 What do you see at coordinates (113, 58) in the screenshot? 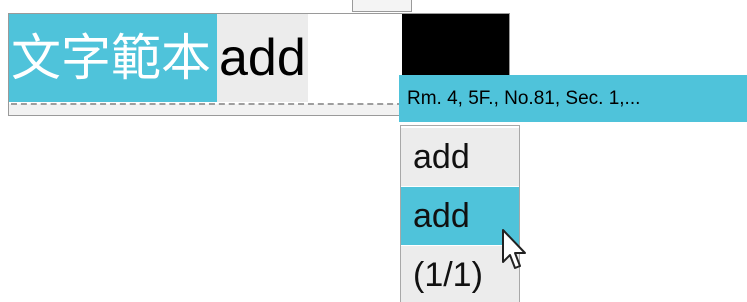
I see `selected-text: 文字範本` at bounding box center [113, 58].